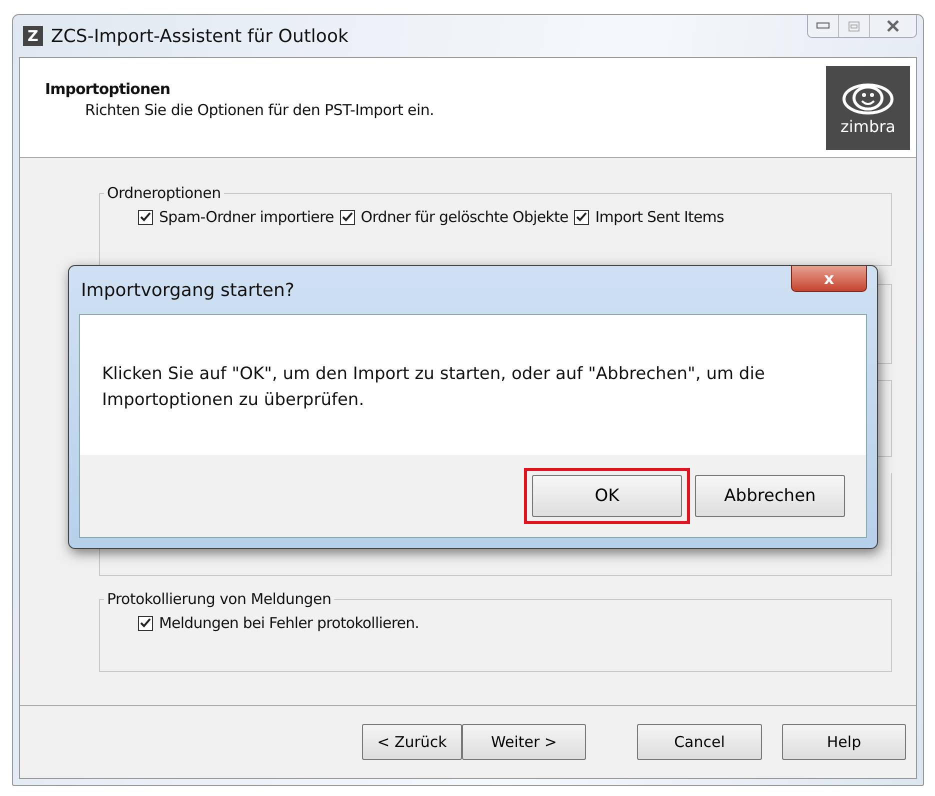  Describe the element at coordinates (893, 26) in the screenshot. I see `close-icon` at that location.